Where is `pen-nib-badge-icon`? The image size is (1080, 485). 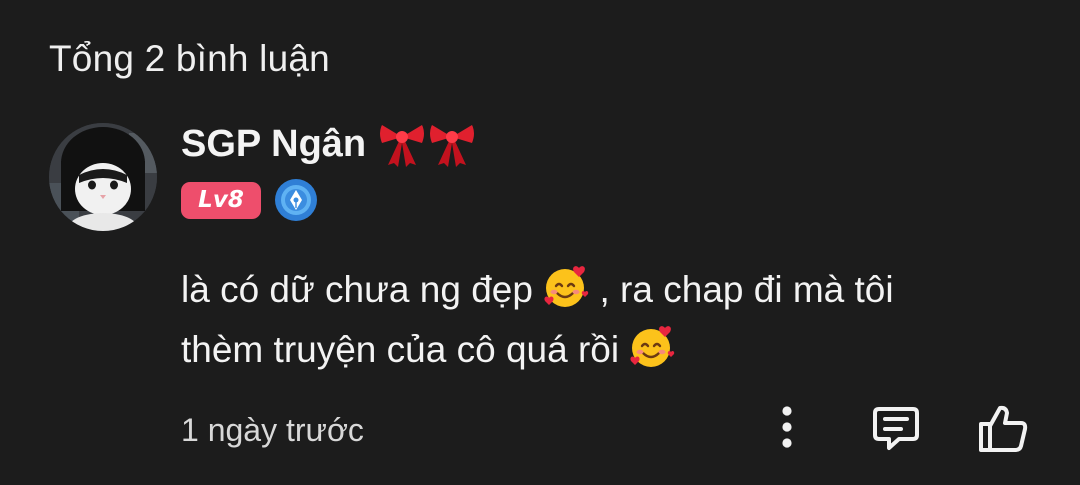 pen-nib-badge-icon is located at coordinates (296, 200).